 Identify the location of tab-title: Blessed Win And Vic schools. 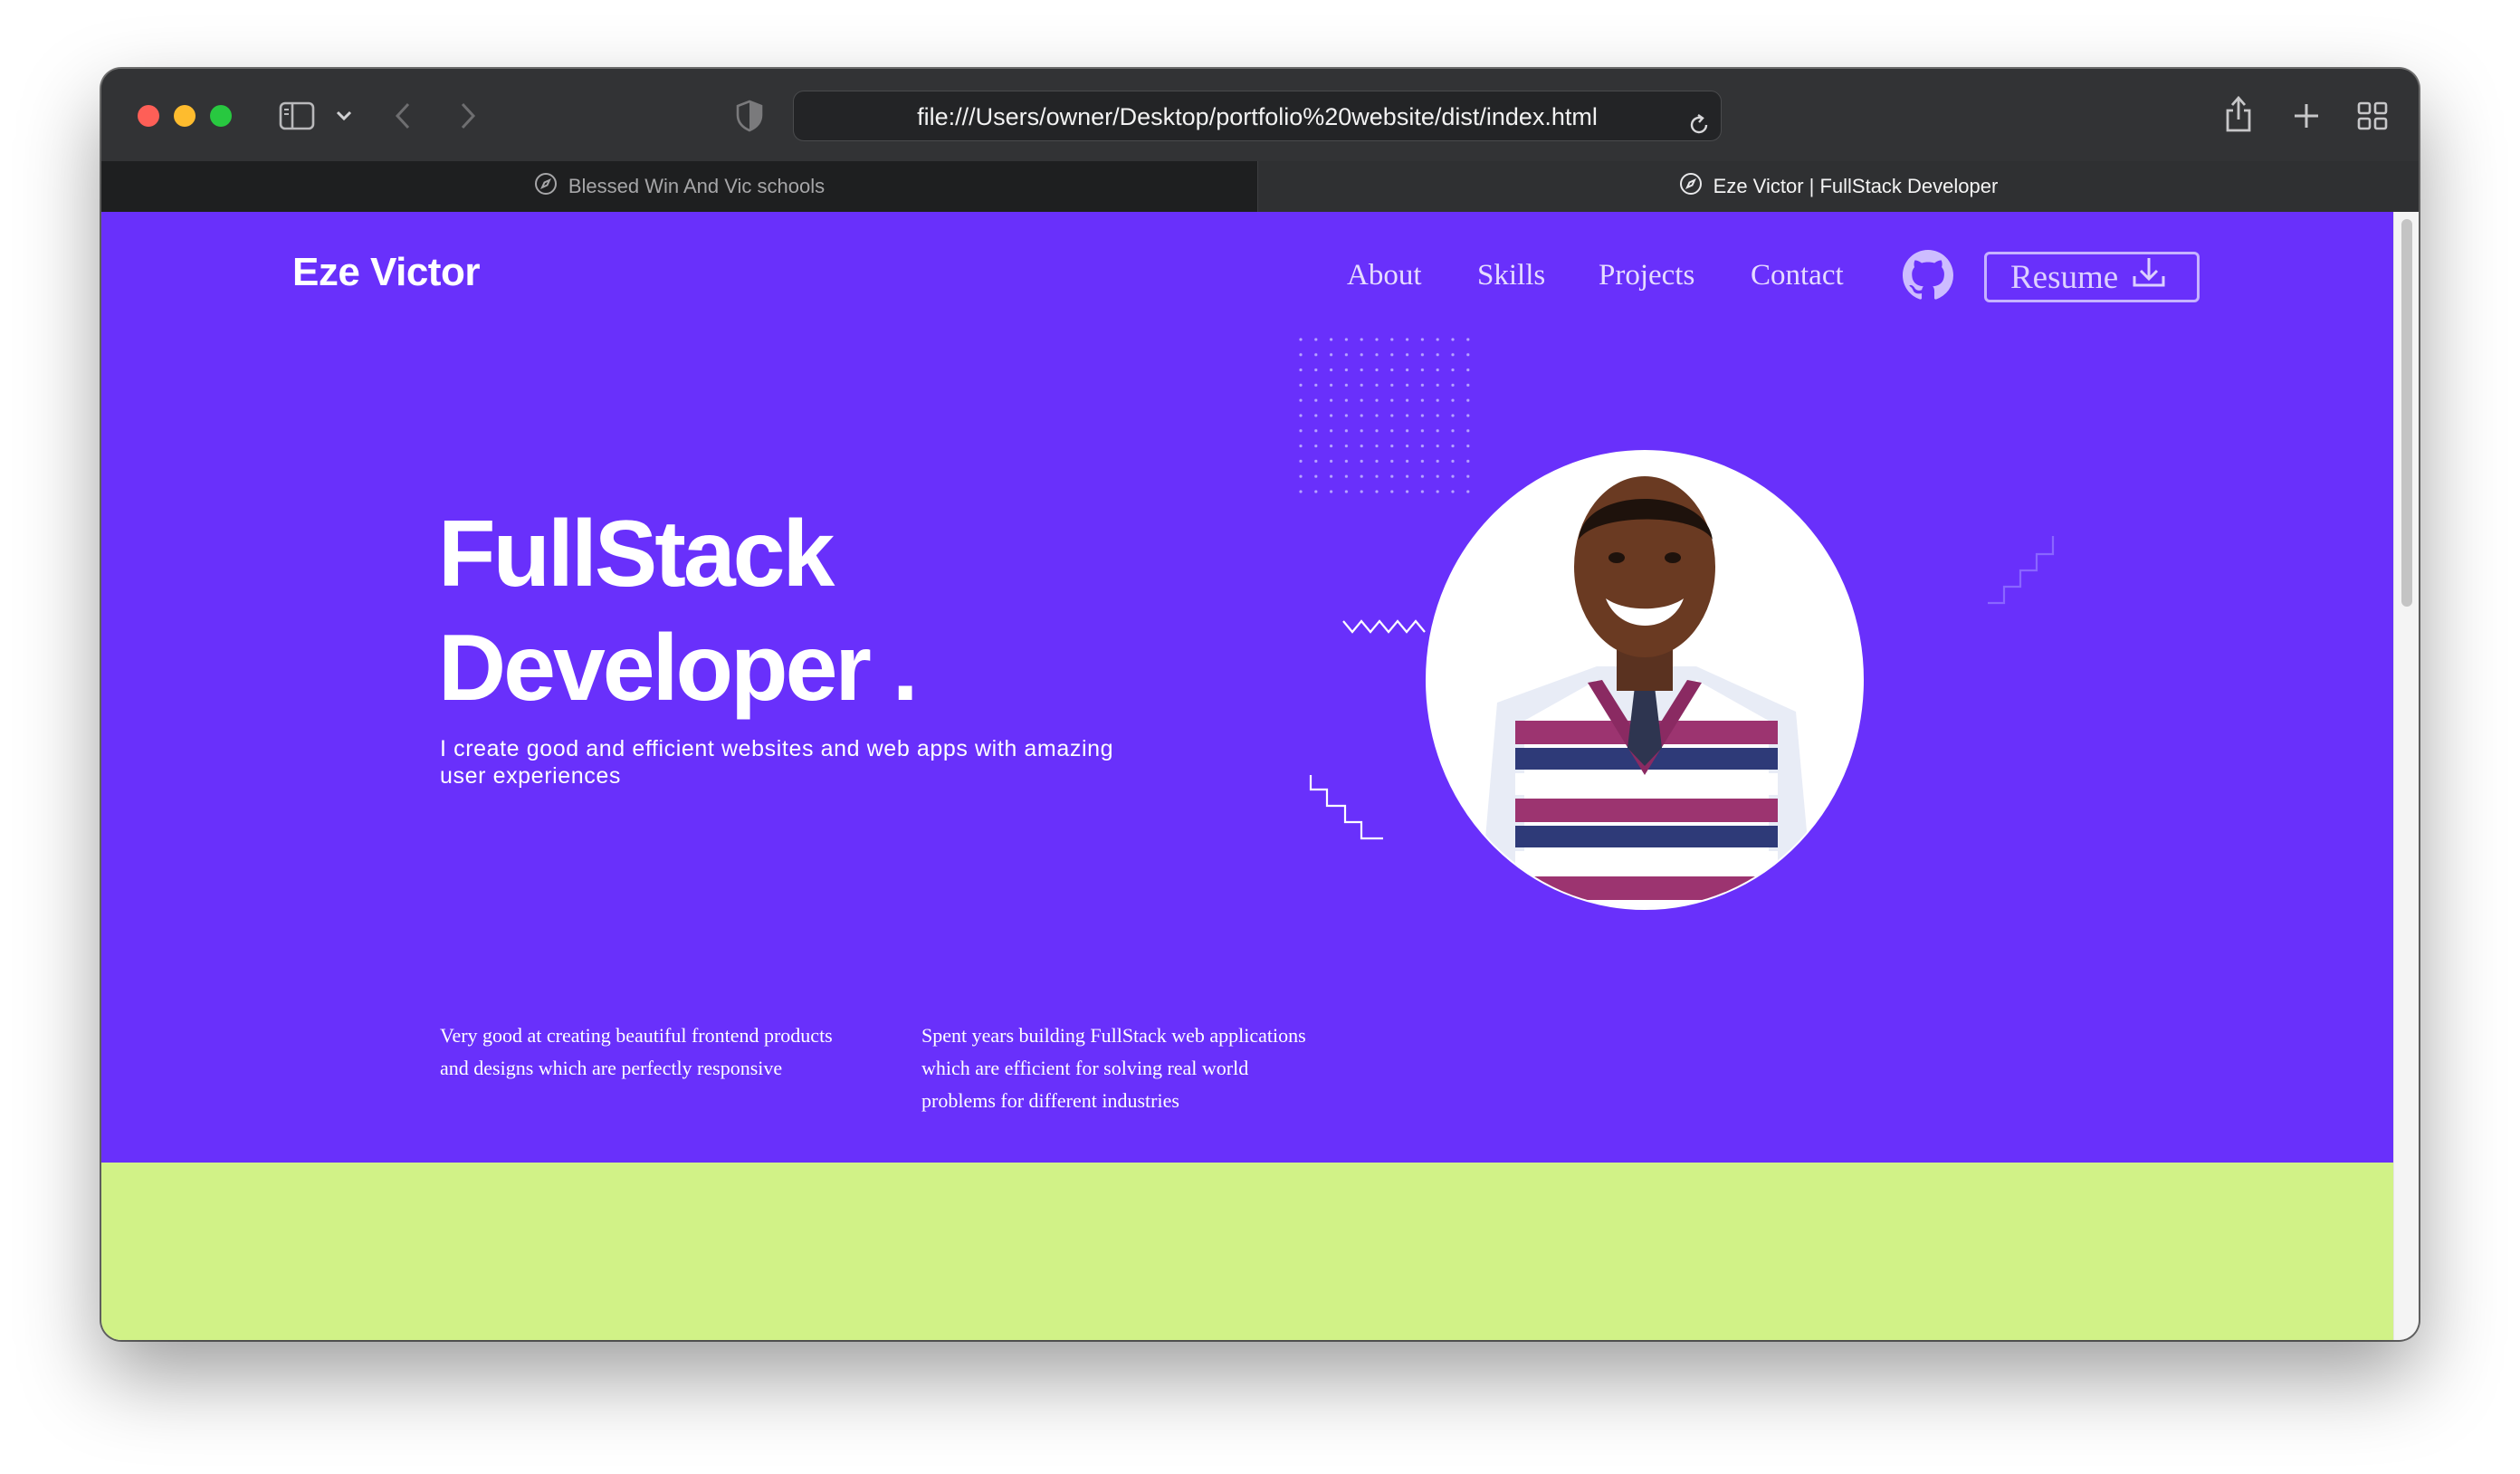
(697, 186).